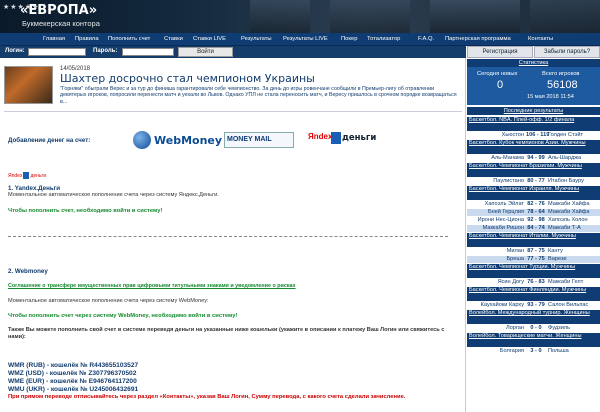 The height and width of the screenshot is (412, 600). I want to click on wallet-icon, so click(336, 138).